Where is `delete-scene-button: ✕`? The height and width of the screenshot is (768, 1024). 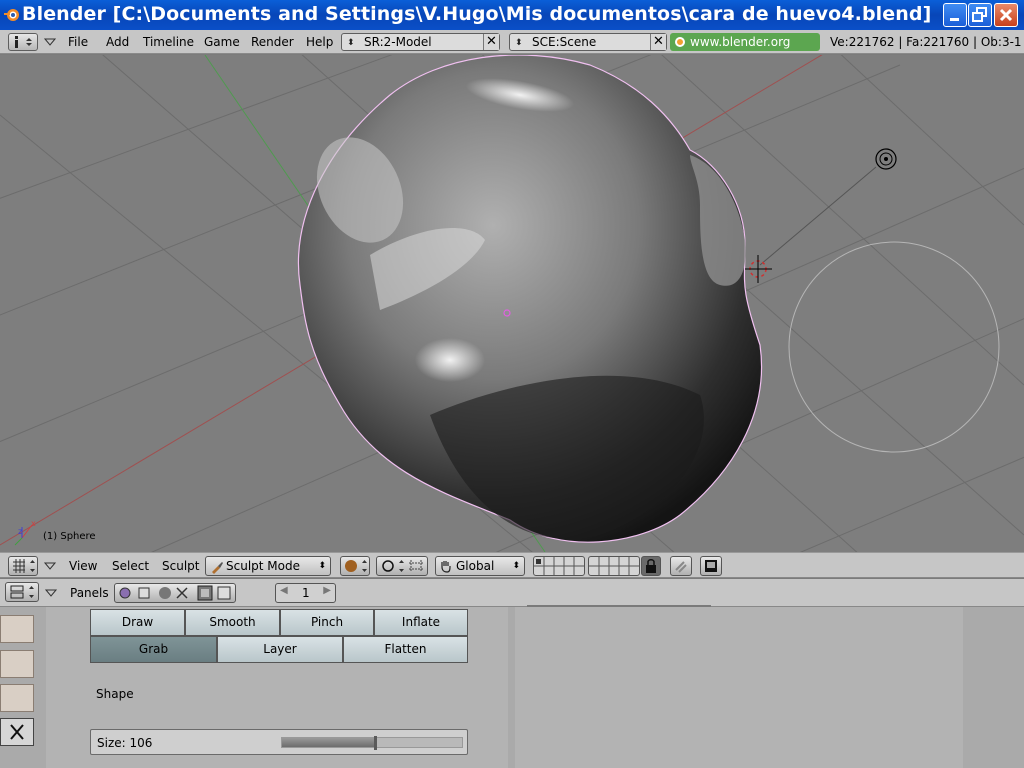 delete-scene-button: ✕ is located at coordinates (658, 42).